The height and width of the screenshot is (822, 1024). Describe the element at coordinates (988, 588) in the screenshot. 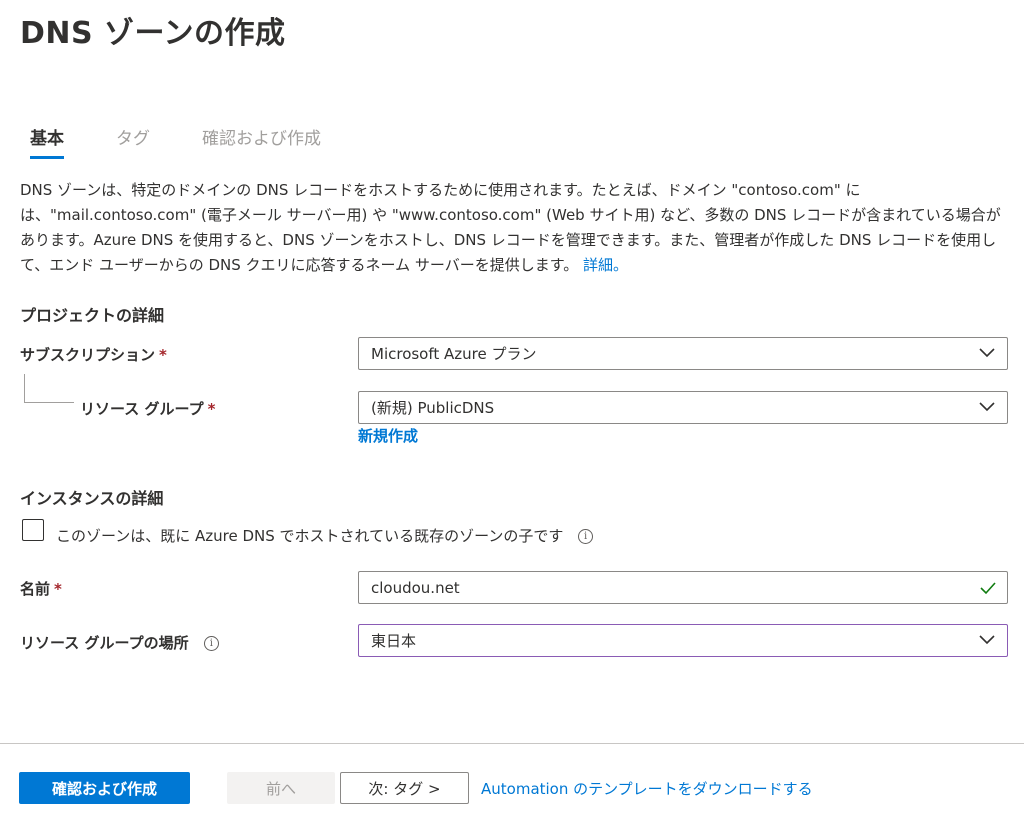

I see `checkmark-icon` at that location.